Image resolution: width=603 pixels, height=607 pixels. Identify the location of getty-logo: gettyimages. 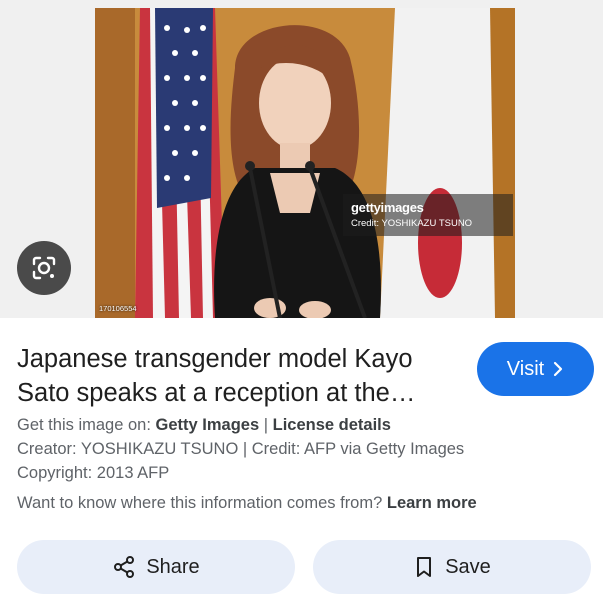
(387, 207).